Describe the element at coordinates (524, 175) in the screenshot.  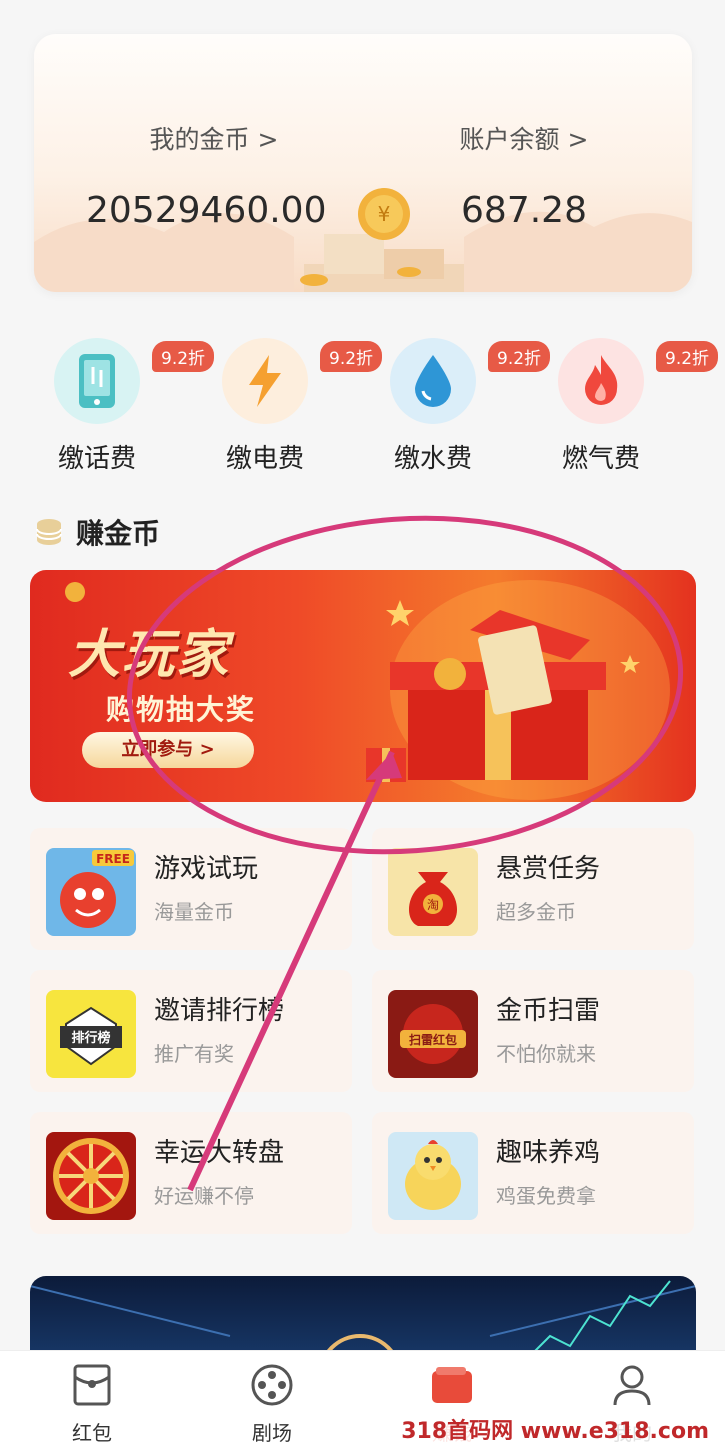
I see `balance-section: 账户余额 > 687.28` at that location.